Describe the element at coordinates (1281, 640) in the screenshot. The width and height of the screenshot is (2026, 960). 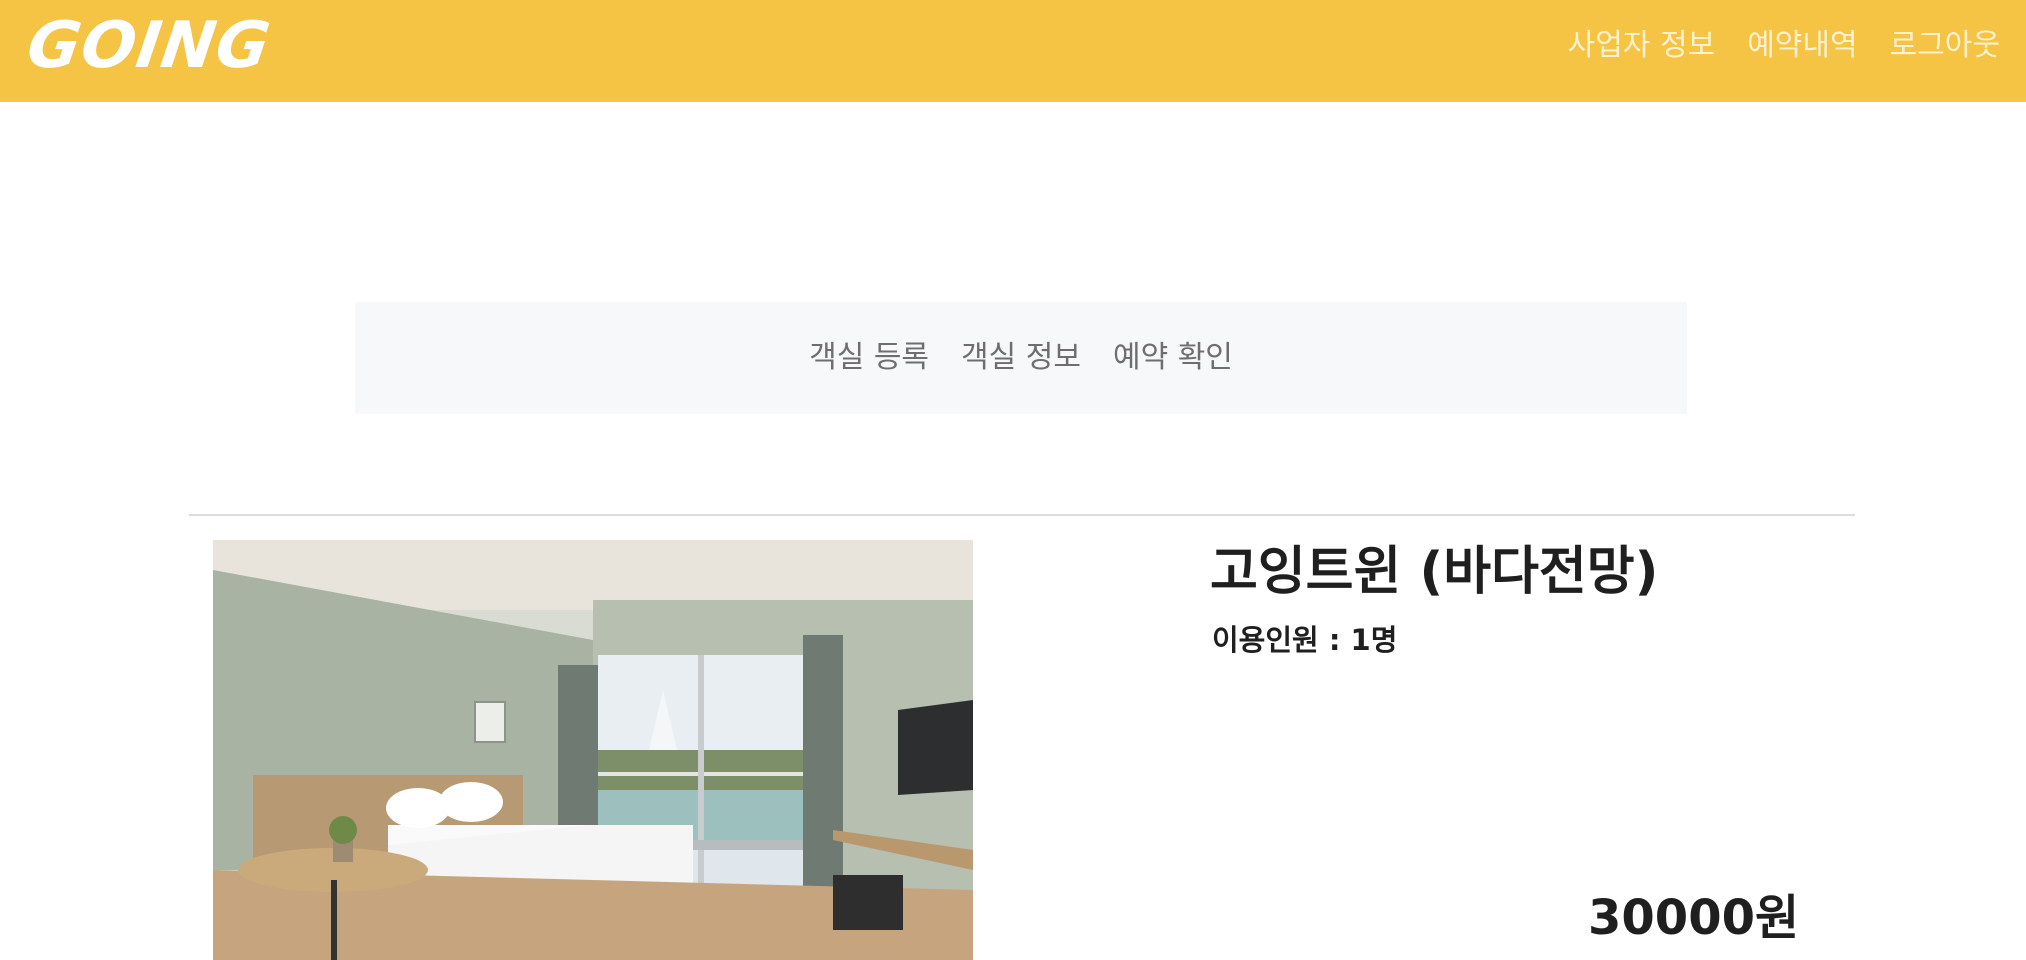
I see `room-capacity-label: 이용인원 :` at that location.